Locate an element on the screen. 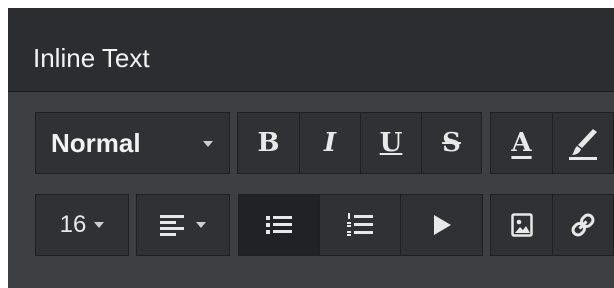 This screenshot has height=288, width=614. play-button is located at coordinates (441, 225).